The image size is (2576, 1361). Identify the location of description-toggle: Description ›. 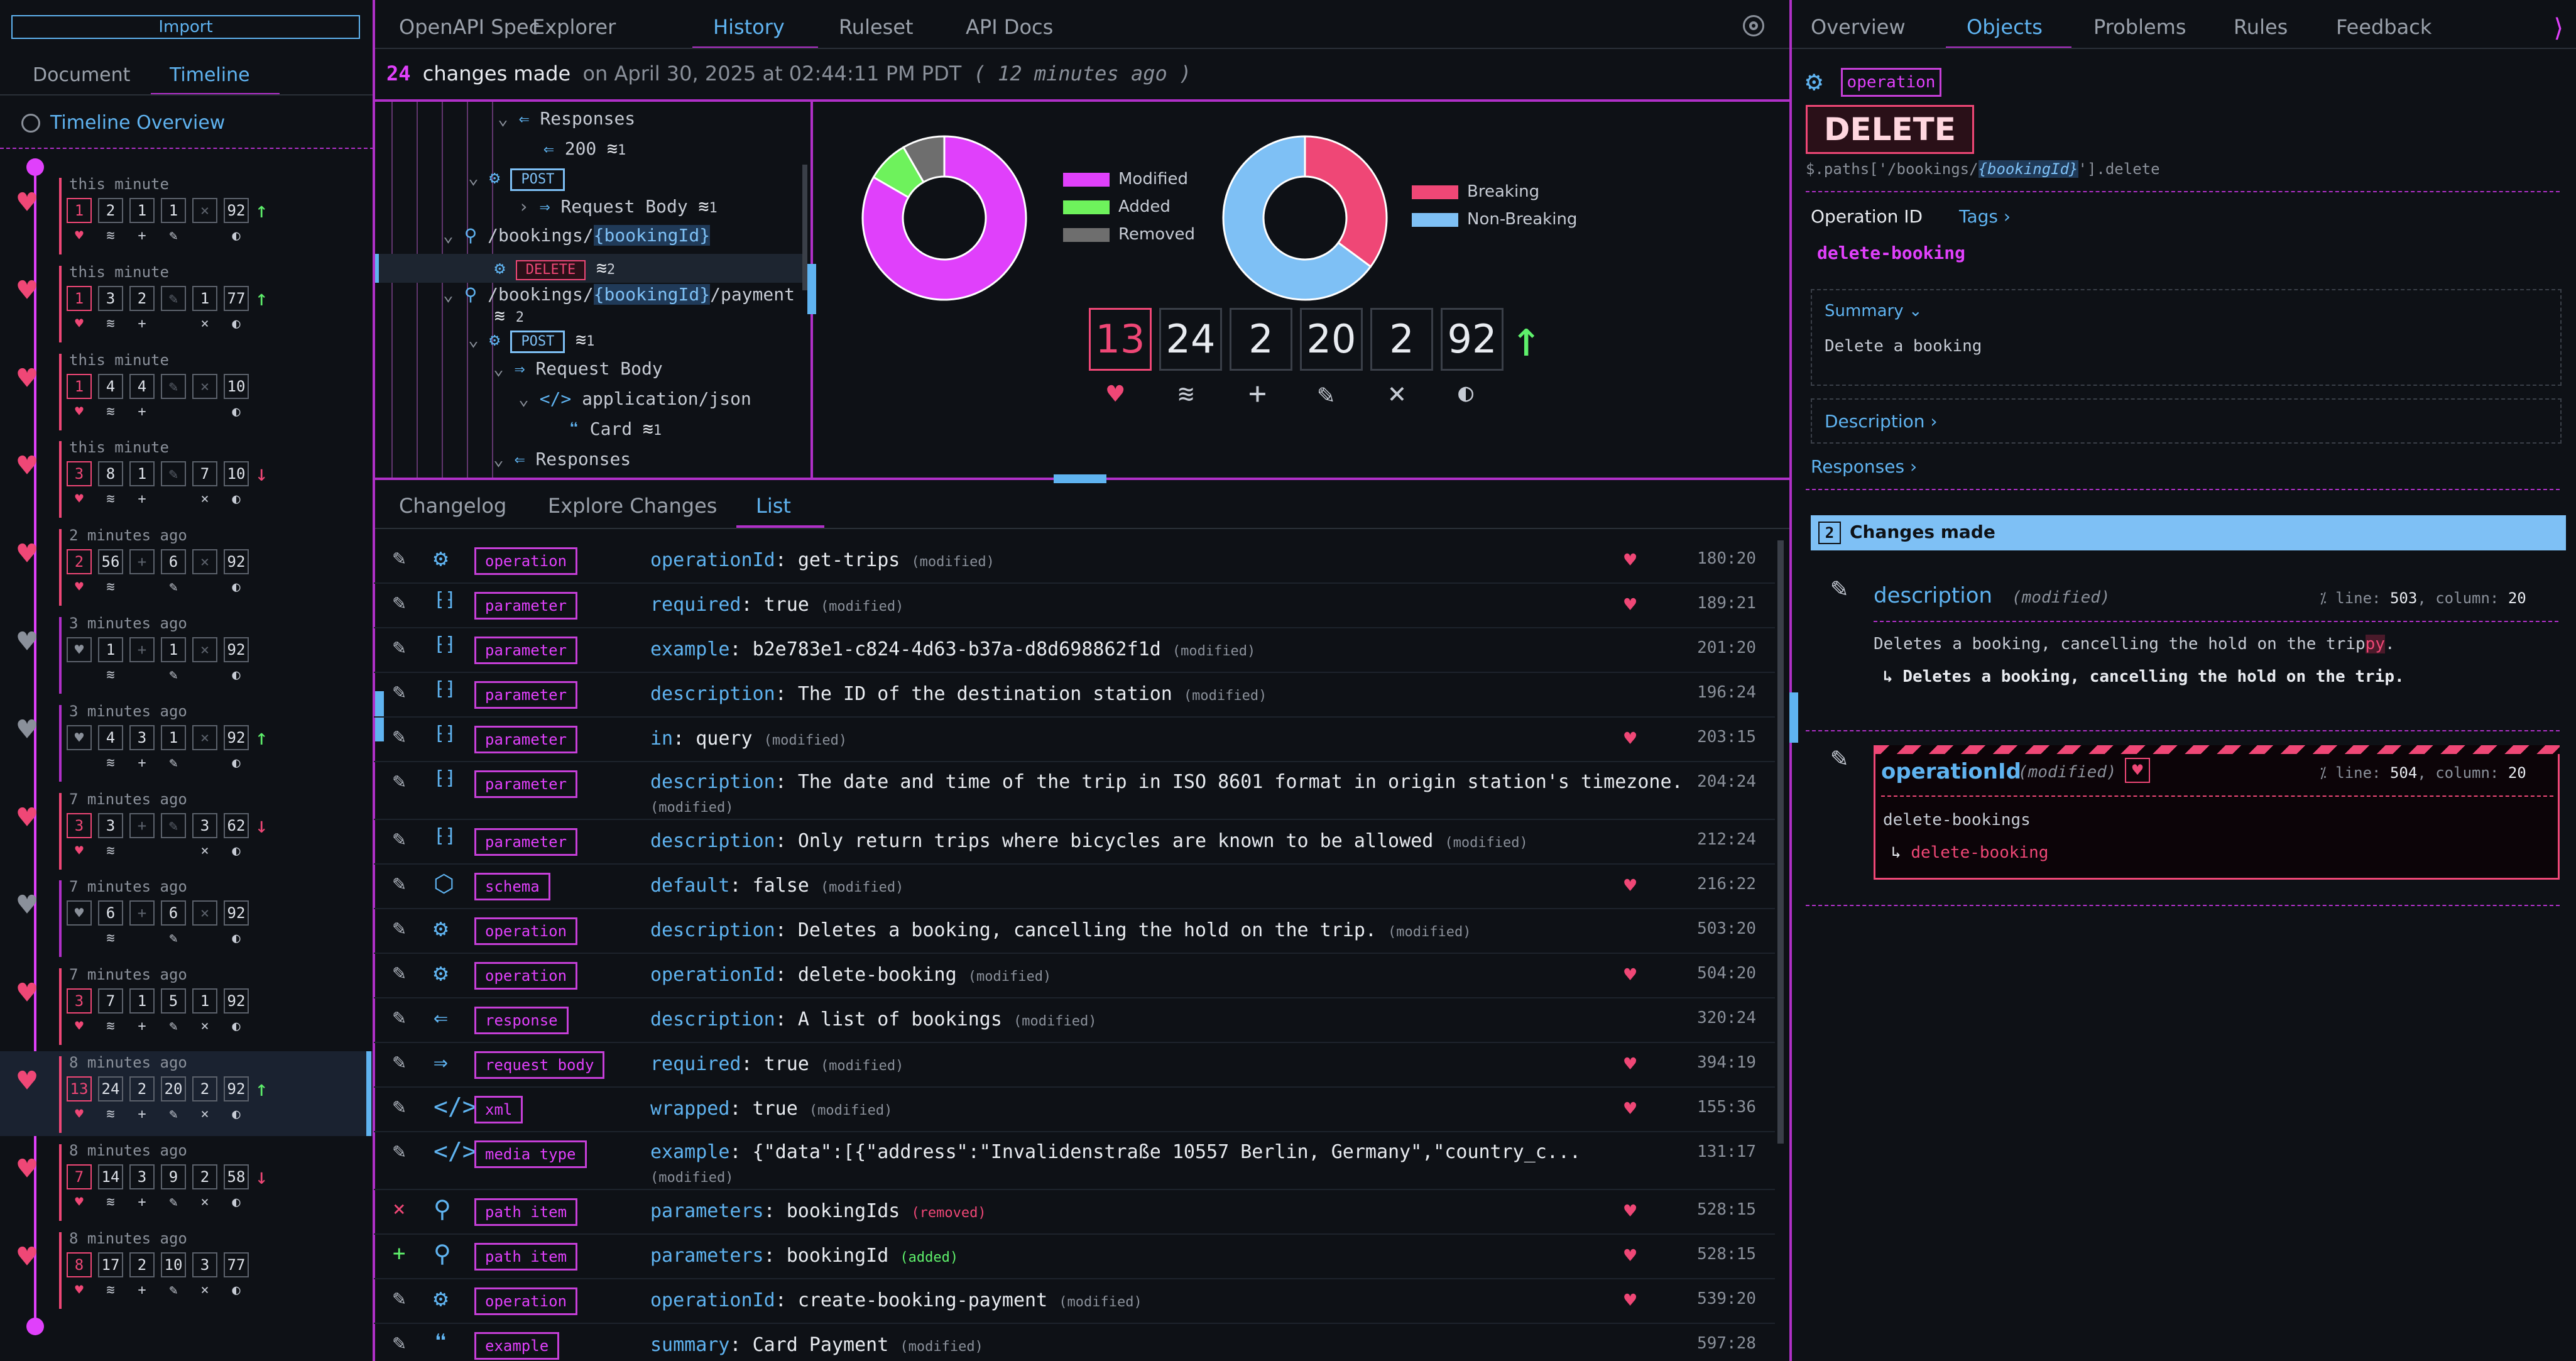
(1882, 422).